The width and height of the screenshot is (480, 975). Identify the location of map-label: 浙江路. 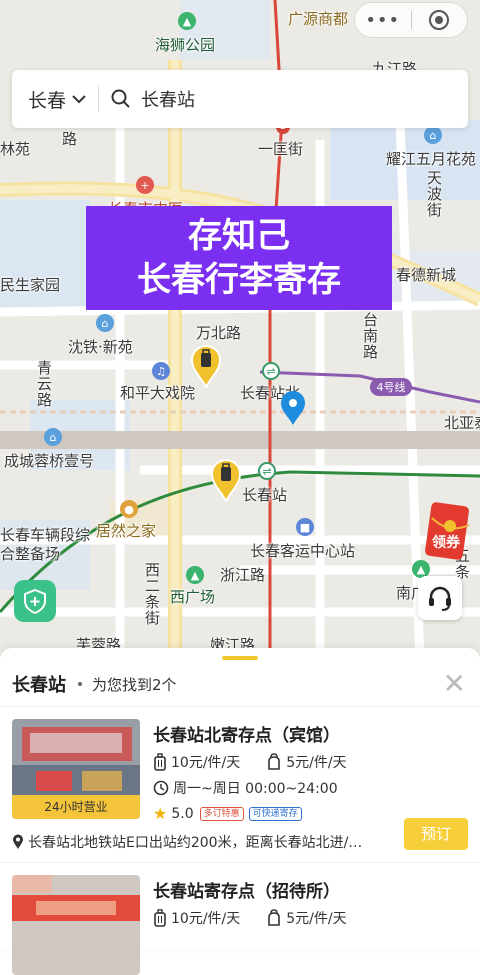
(243, 575).